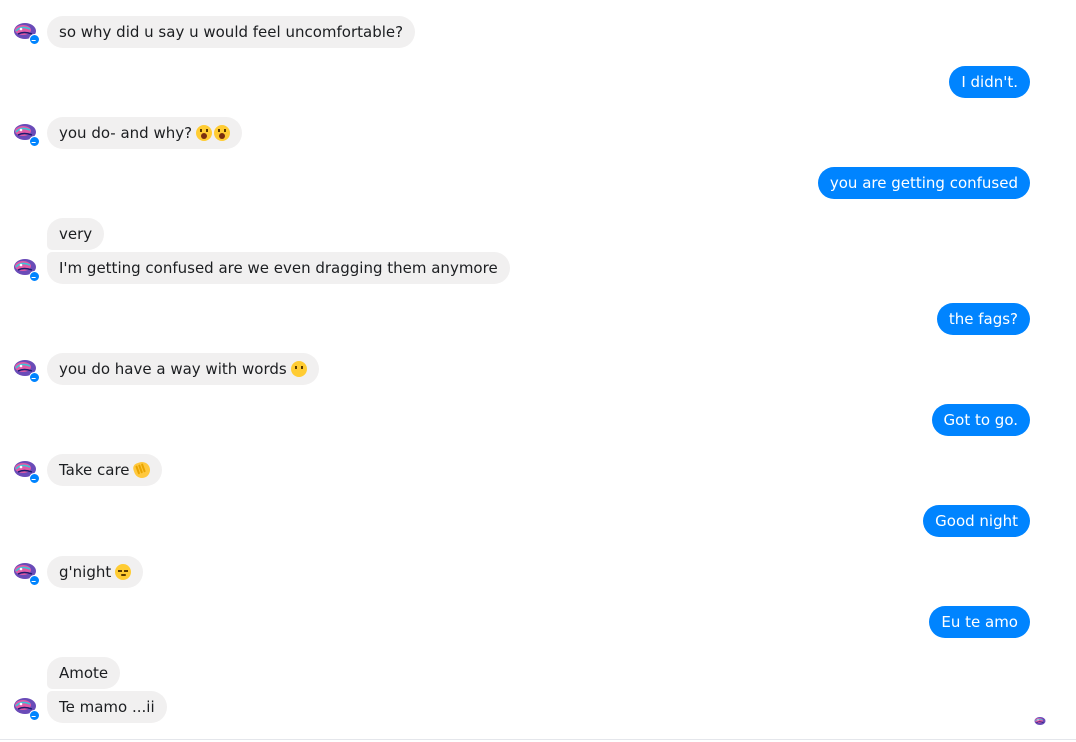 The height and width of the screenshot is (742, 1076). Describe the element at coordinates (983, 319) in the screenshot. I see `outgoing-message: the fags?` at that location.